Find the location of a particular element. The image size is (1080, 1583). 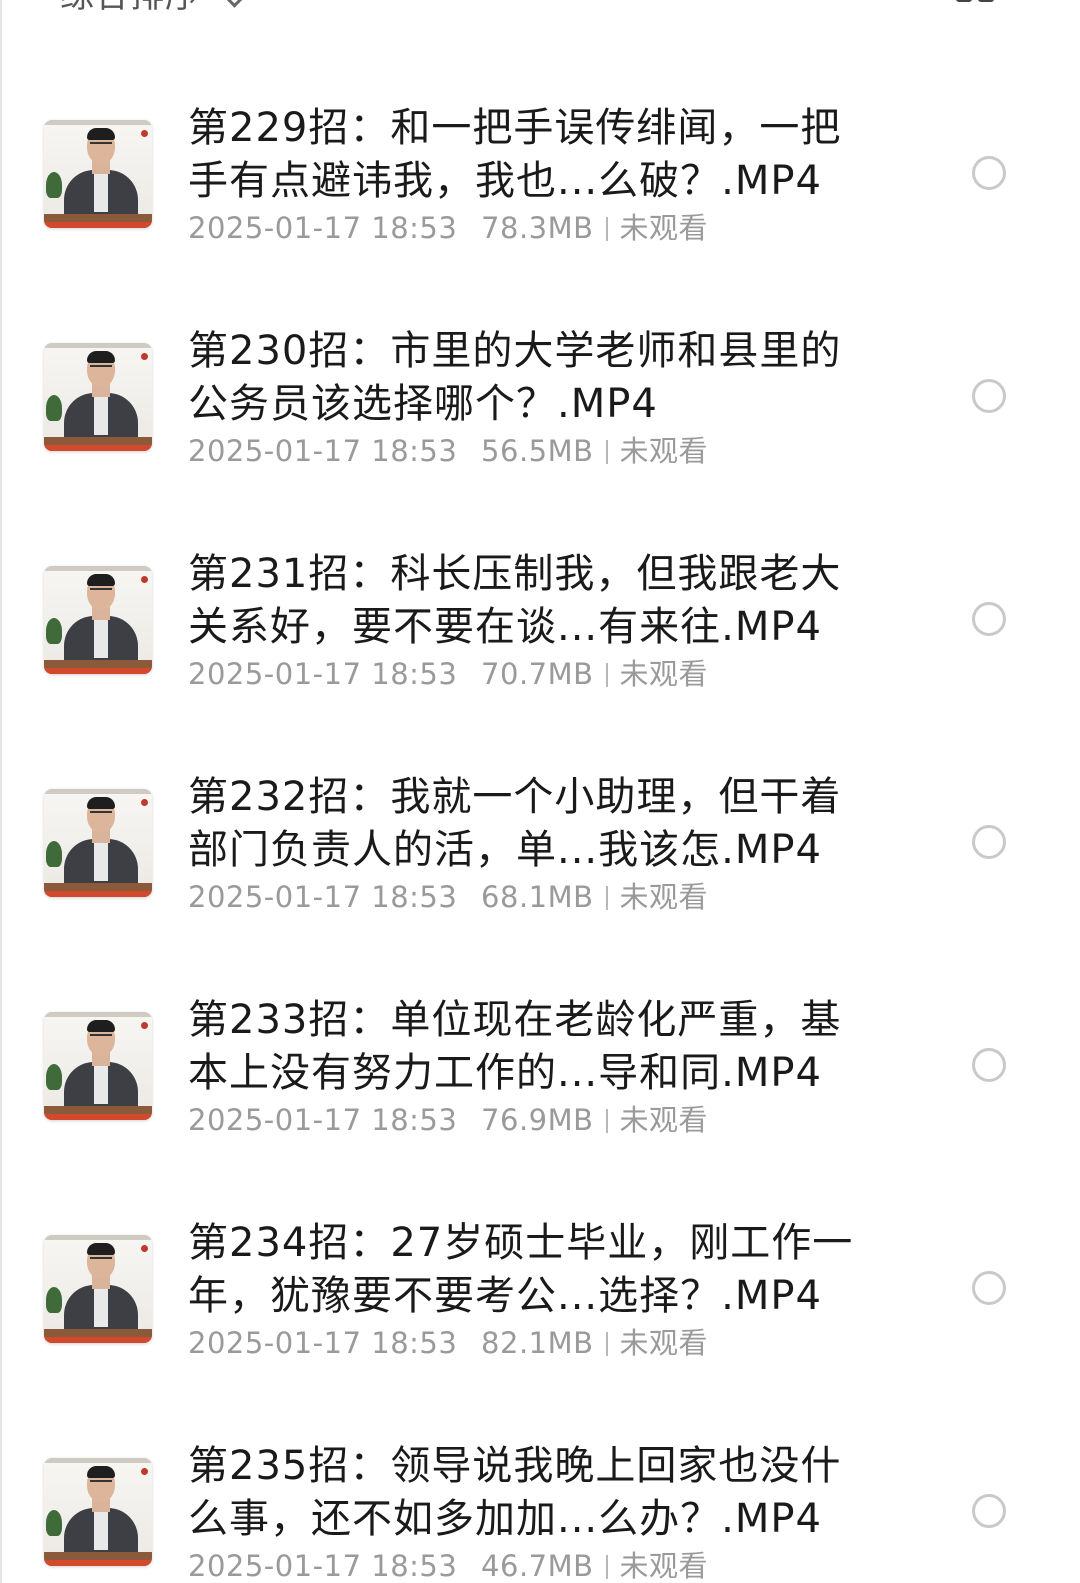

file-size: 82.1MB is located at coordinates (537, 1343).